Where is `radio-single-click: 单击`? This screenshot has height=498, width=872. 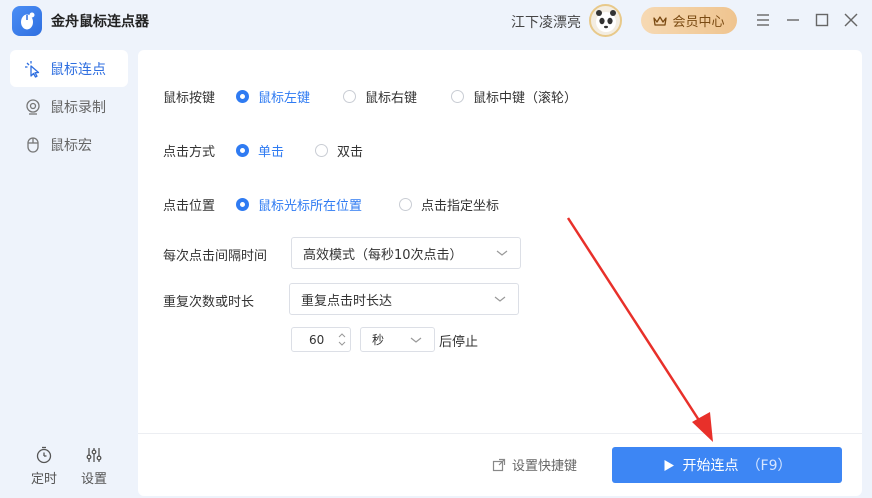 radio-single-click: 单击 is located at coordinates (260, 150).